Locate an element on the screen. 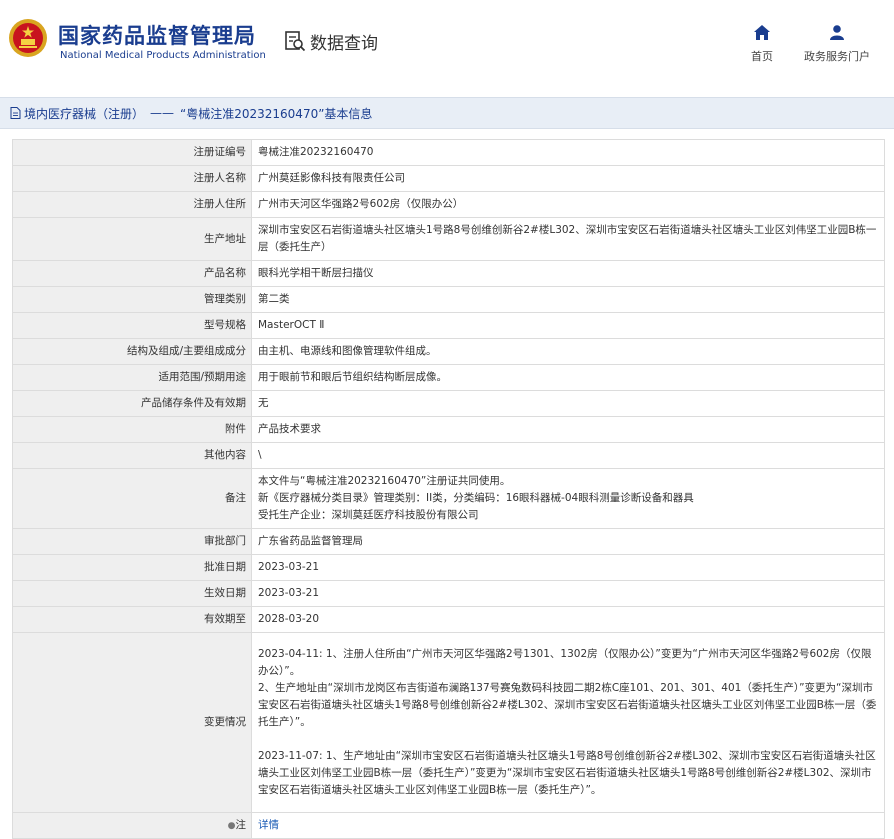  national-emblem-icon is located at coordinates (28, 38).